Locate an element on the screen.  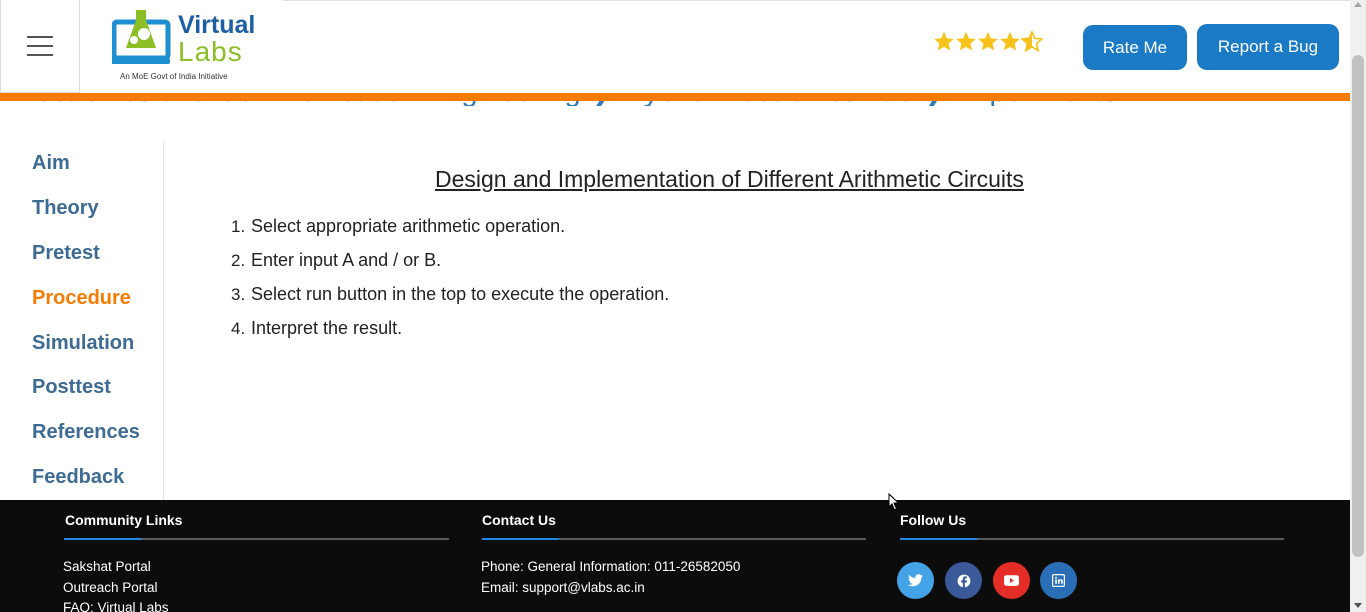
footer-contact-phone: Phone: General Information: 011-26582050 is located at coordinates (611, 566).